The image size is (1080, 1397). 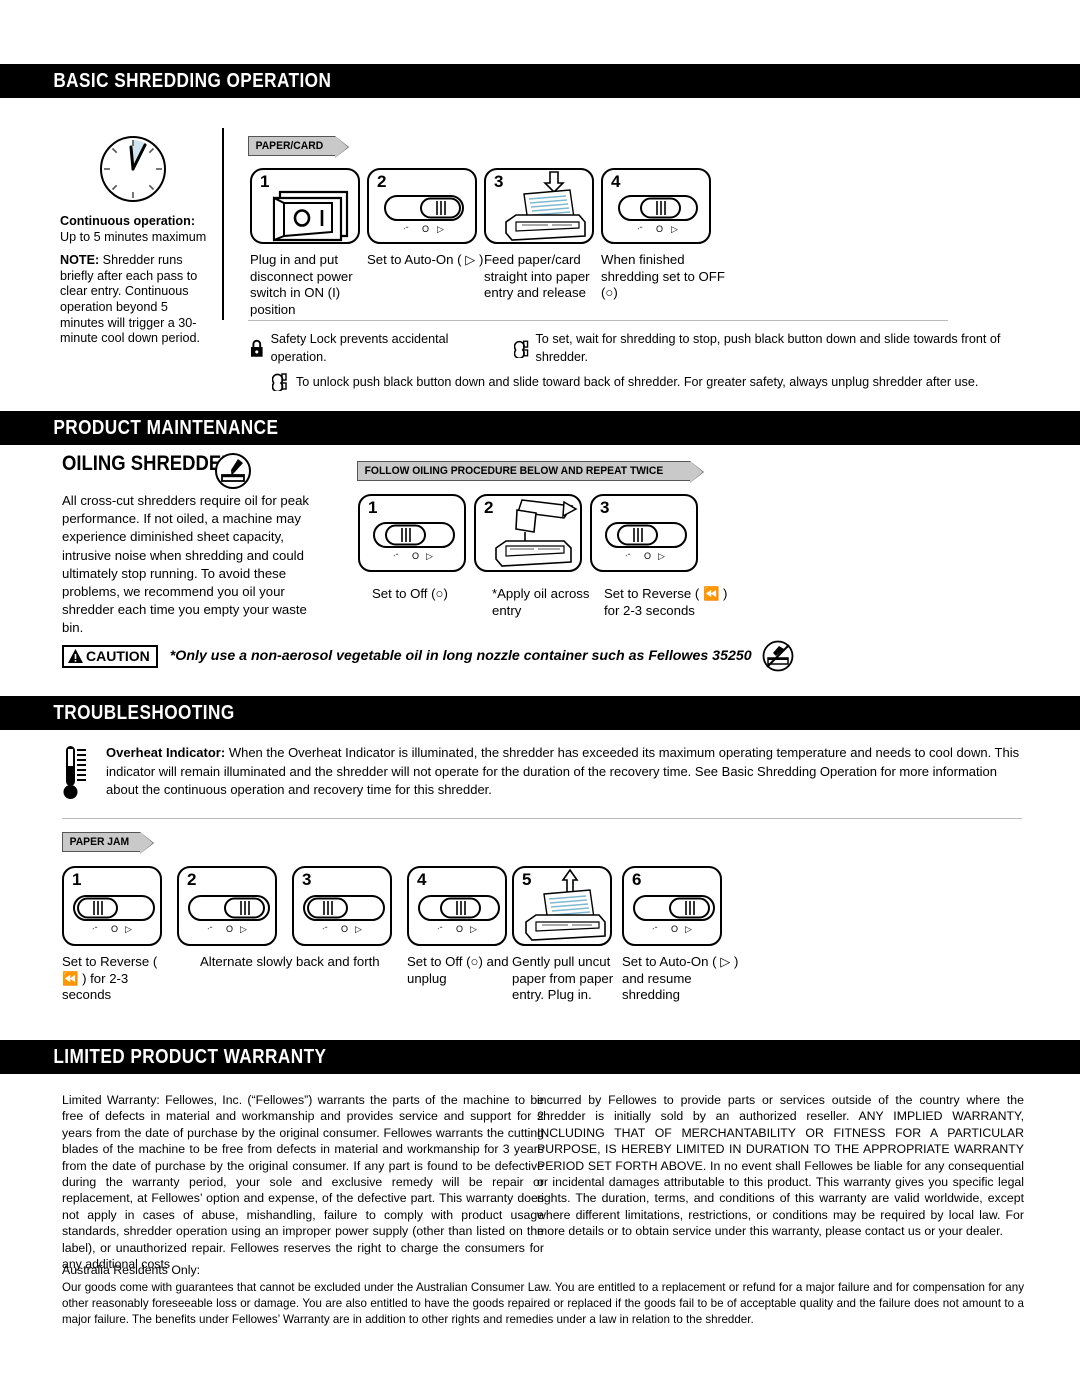 I want to click on step-box-basic-4: 4 ᐧᐨ O ▷, so click(x=656, y=206).